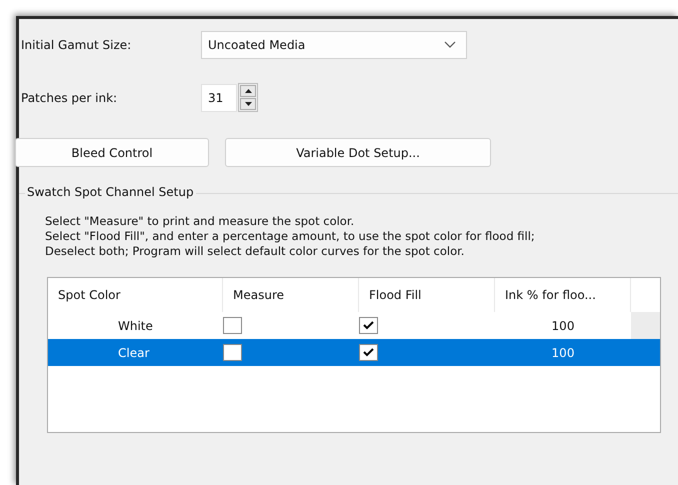 This screenshot has width=678, height=485. Describe the element at coordinates (219, 98) in the screenshot. I see `patches-field: 31` at that location.